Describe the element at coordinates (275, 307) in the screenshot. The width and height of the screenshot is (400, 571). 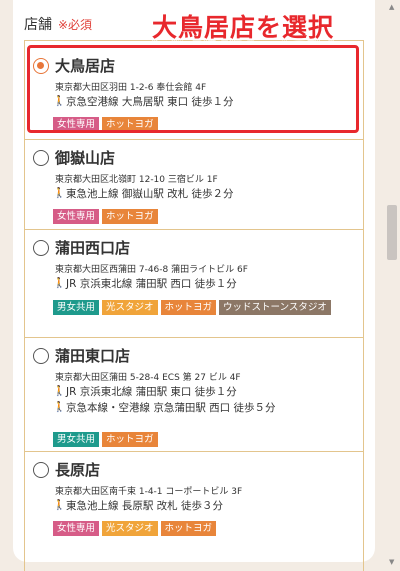
I see `store-tag-badge: ウッドストーンスタジオ` at that location.